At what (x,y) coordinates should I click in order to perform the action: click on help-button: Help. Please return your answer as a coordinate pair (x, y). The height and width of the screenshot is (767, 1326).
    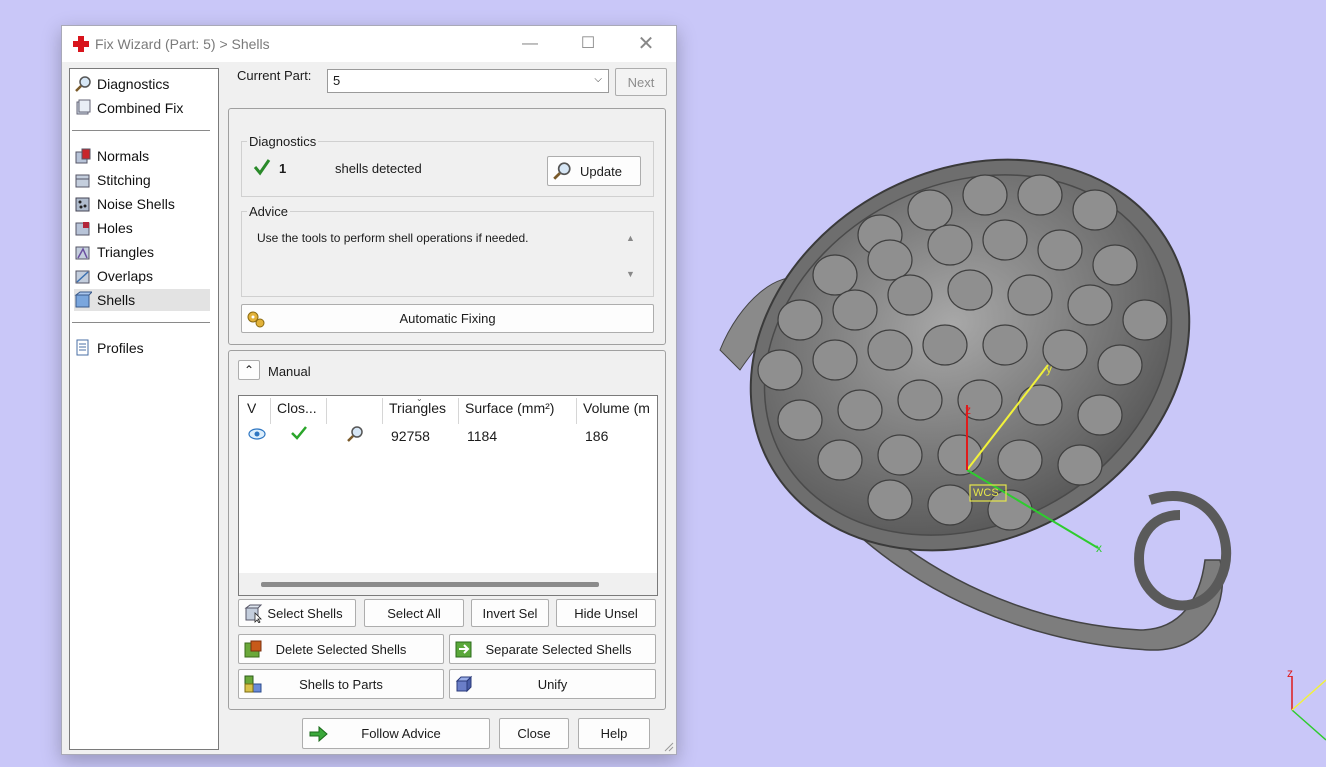
    Looking at the image, I should click on (614, 733).